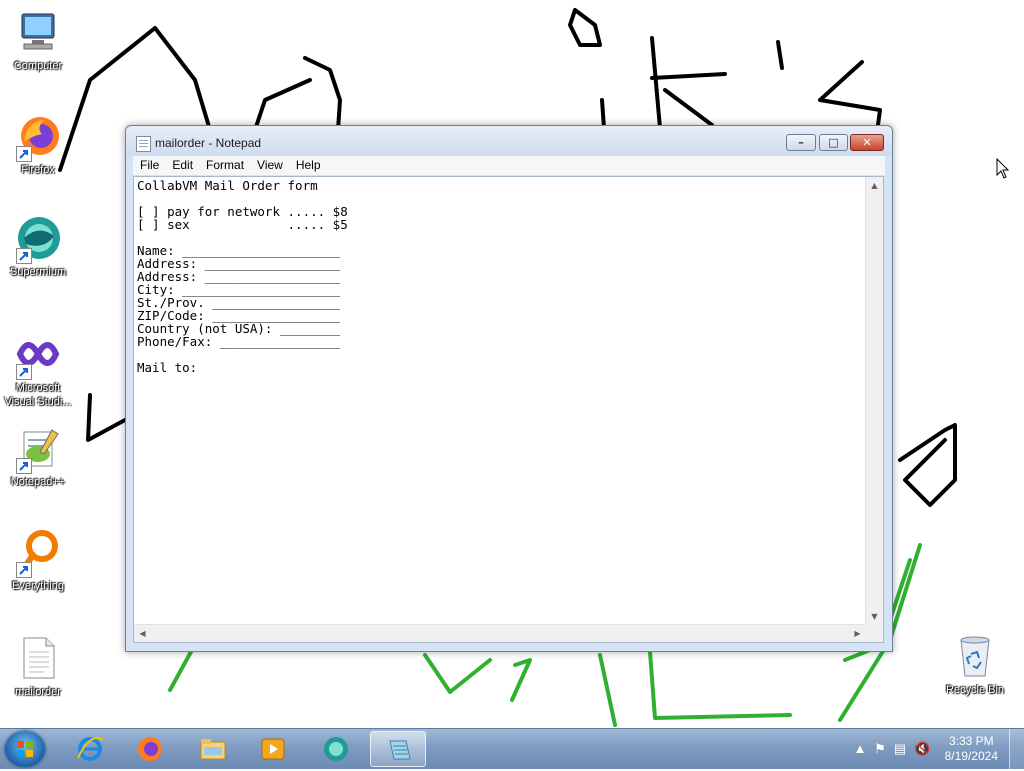 Image resolution: width=1024 pixels, height=771 pixels. I want to click on scrollbar-corner, so click(874, 633).